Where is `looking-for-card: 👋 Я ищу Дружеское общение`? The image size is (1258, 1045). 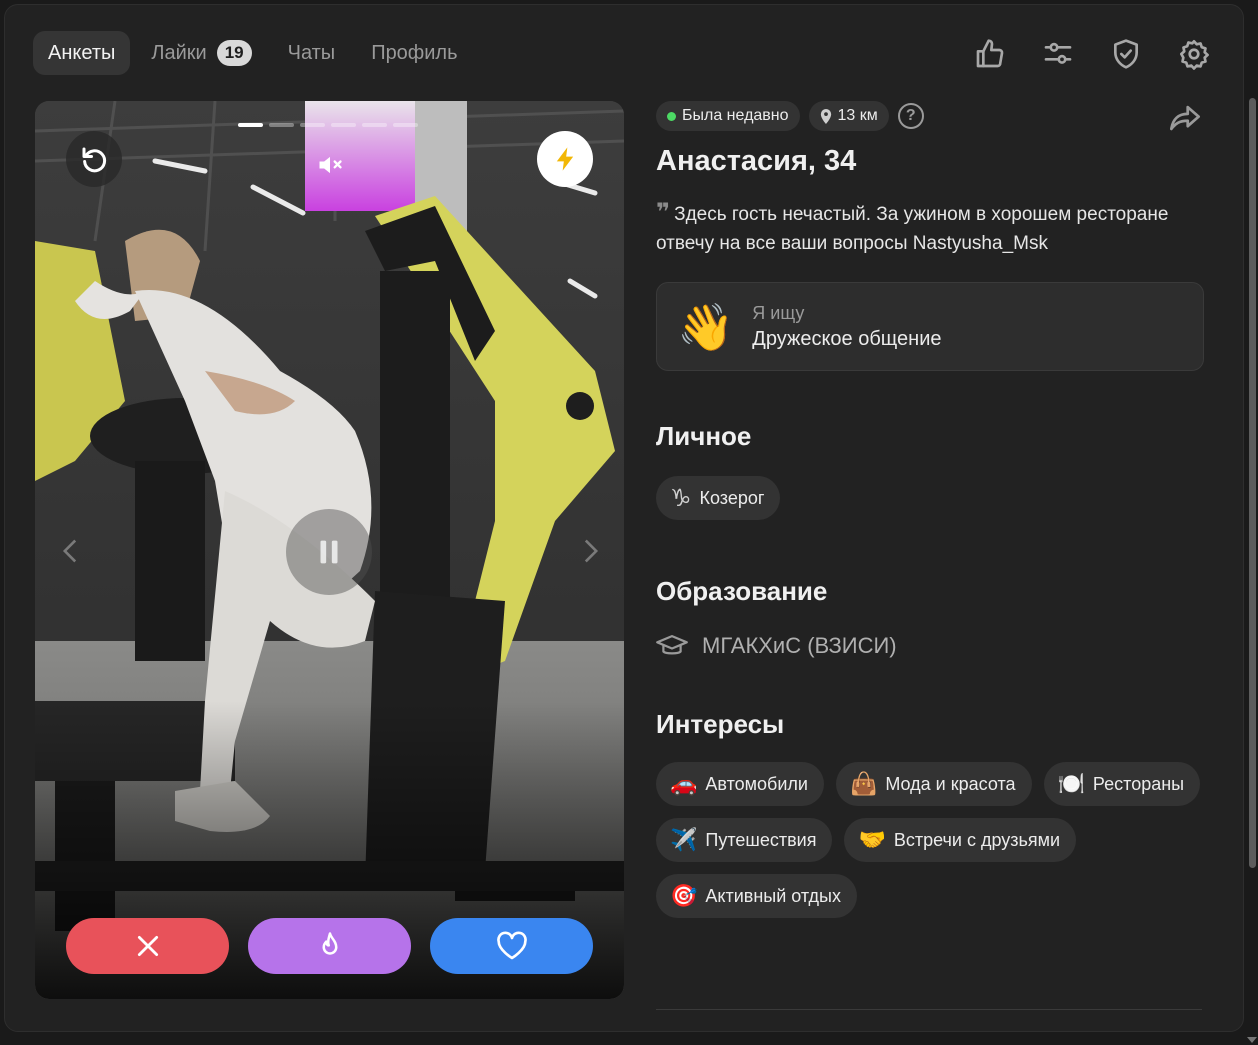 looking-for-card: 👋 Я ищу Дружеское общение is located at coordinates (930, 326).